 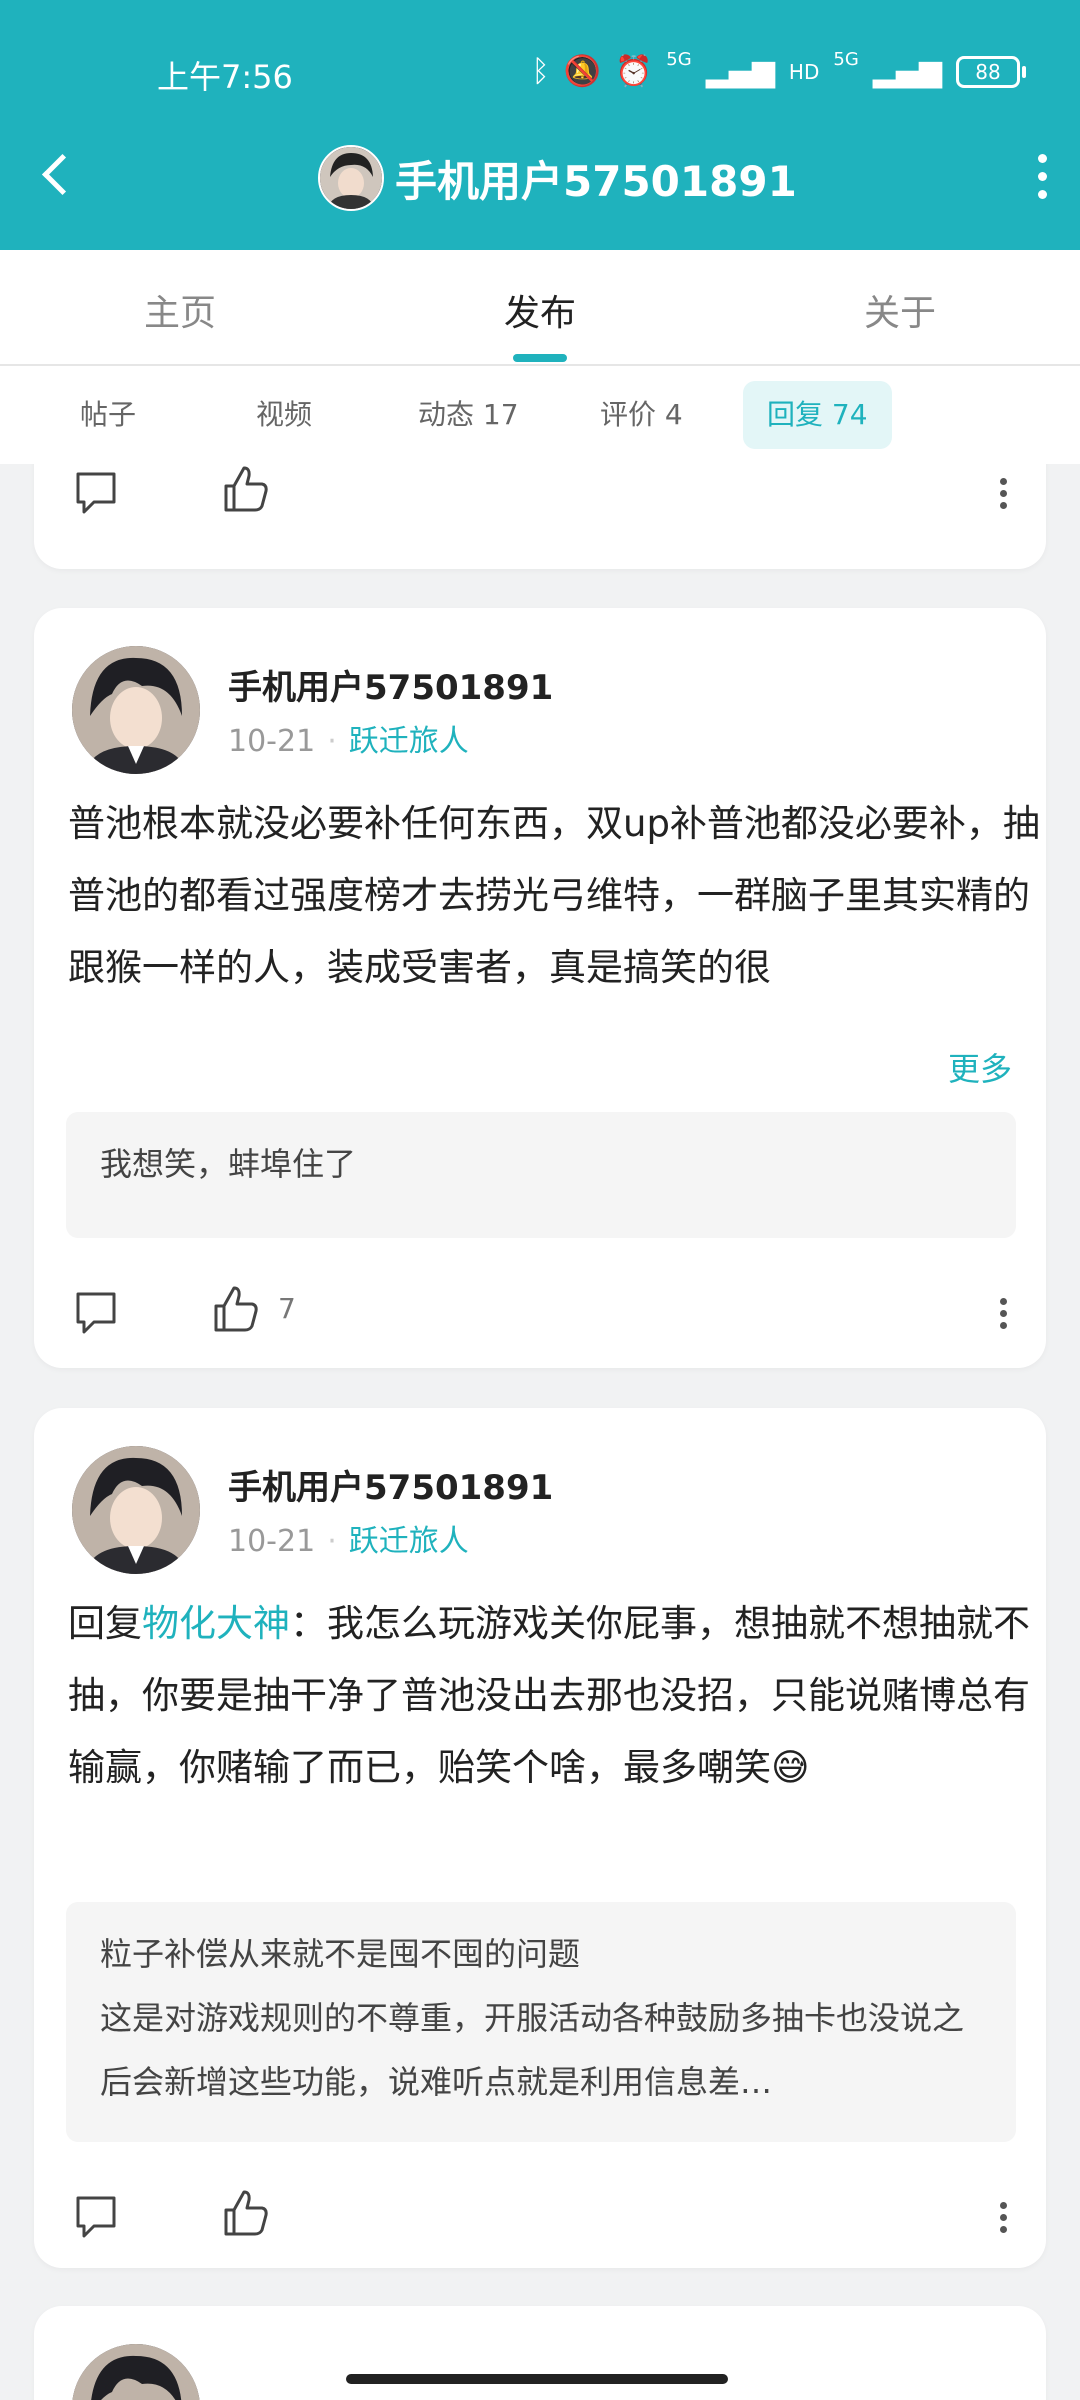 I want to click on quoted-text: 我想笑，蚌埠住了, so click(x=228, y=1164).